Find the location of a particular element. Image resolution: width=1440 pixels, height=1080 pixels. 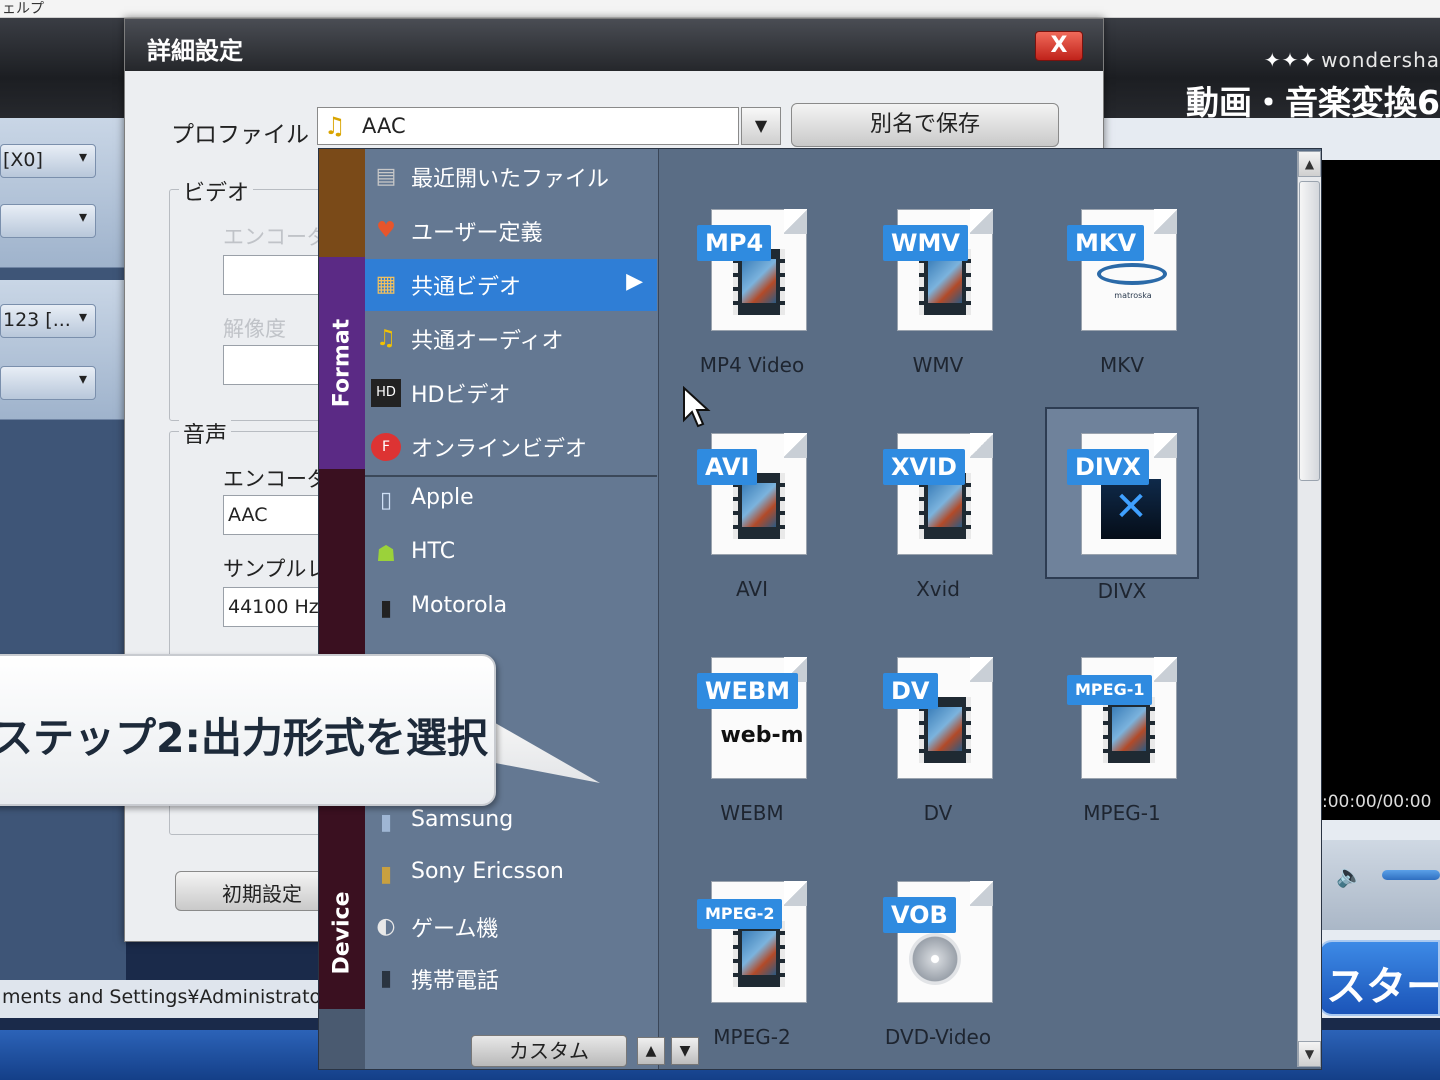

category-motorola: ▮ Motorola is located at coordinates (511, 609).